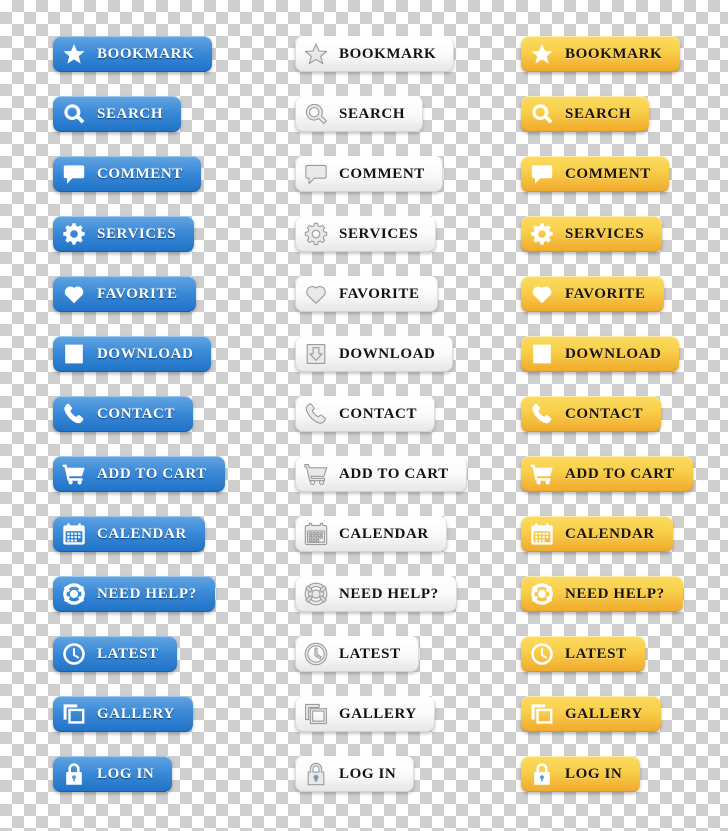 This screenshot has height=831, width=728. I want to click on button-label: ADD TO CART, so click(394, 473).